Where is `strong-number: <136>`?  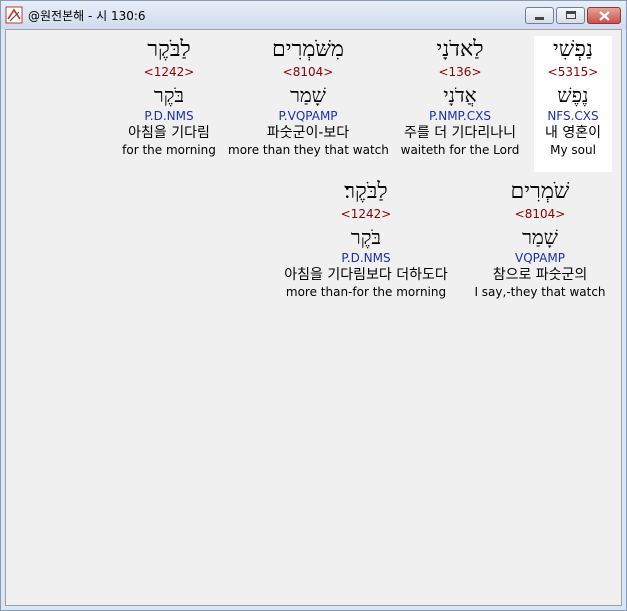 strong-number: <136> is located at coordinates (460, 72).